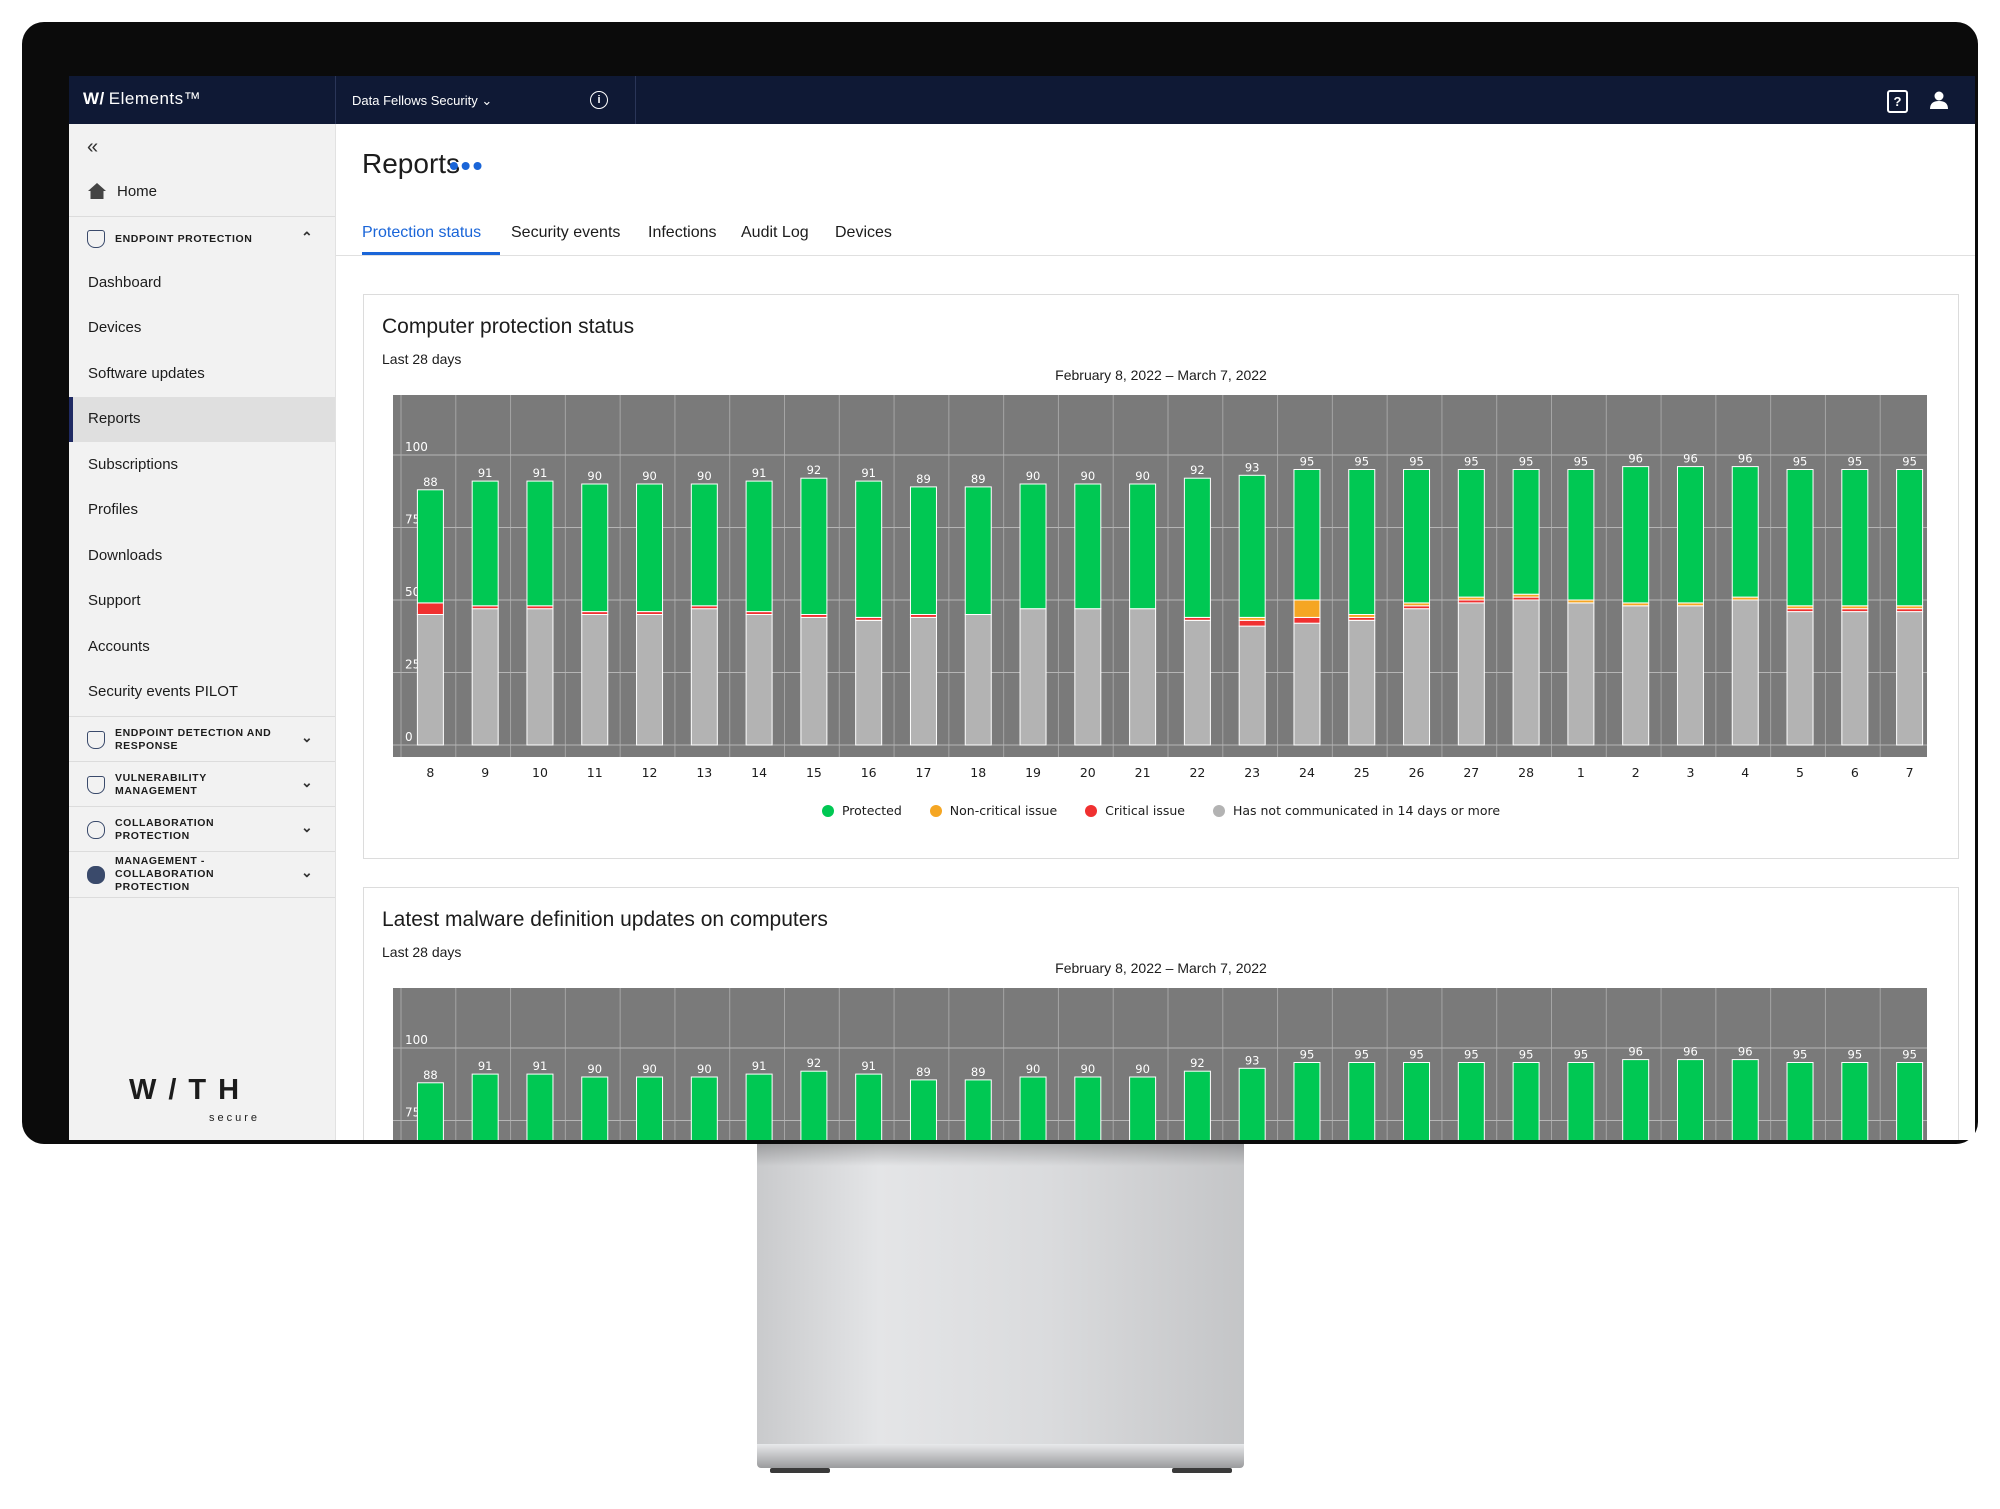  Describe the element at coordinates (202, 647) in the screenshot. I see `sidebar-item-accounts: Accounts` at that location.